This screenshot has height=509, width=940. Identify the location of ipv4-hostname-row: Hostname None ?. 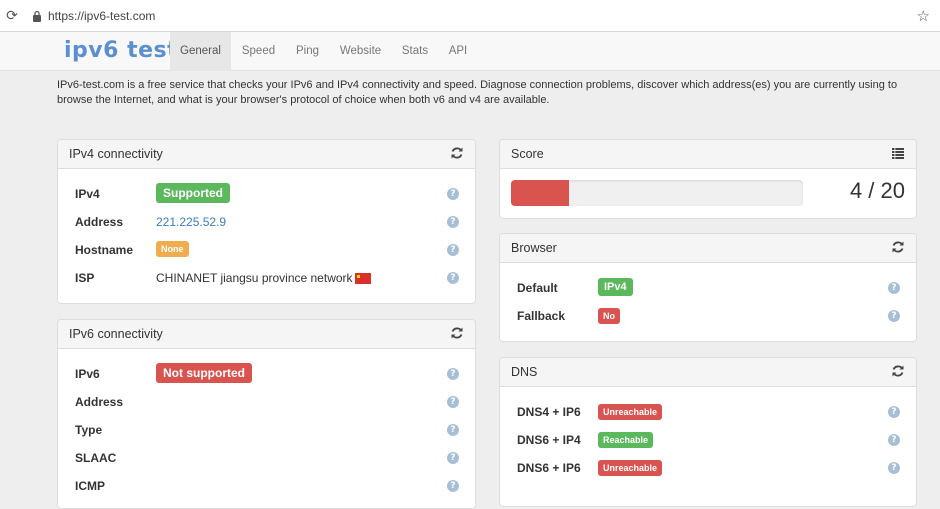
(270, 251).